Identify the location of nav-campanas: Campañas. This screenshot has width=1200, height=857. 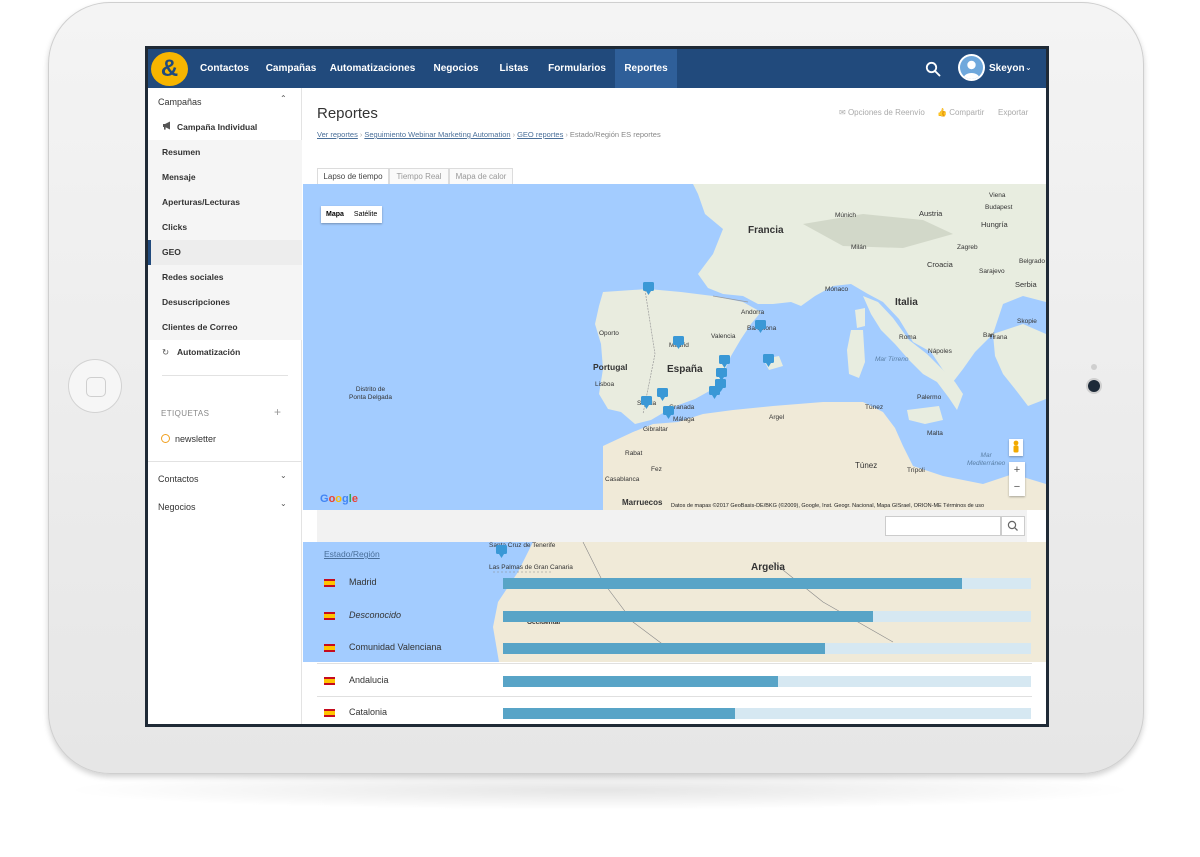
(291, 68).